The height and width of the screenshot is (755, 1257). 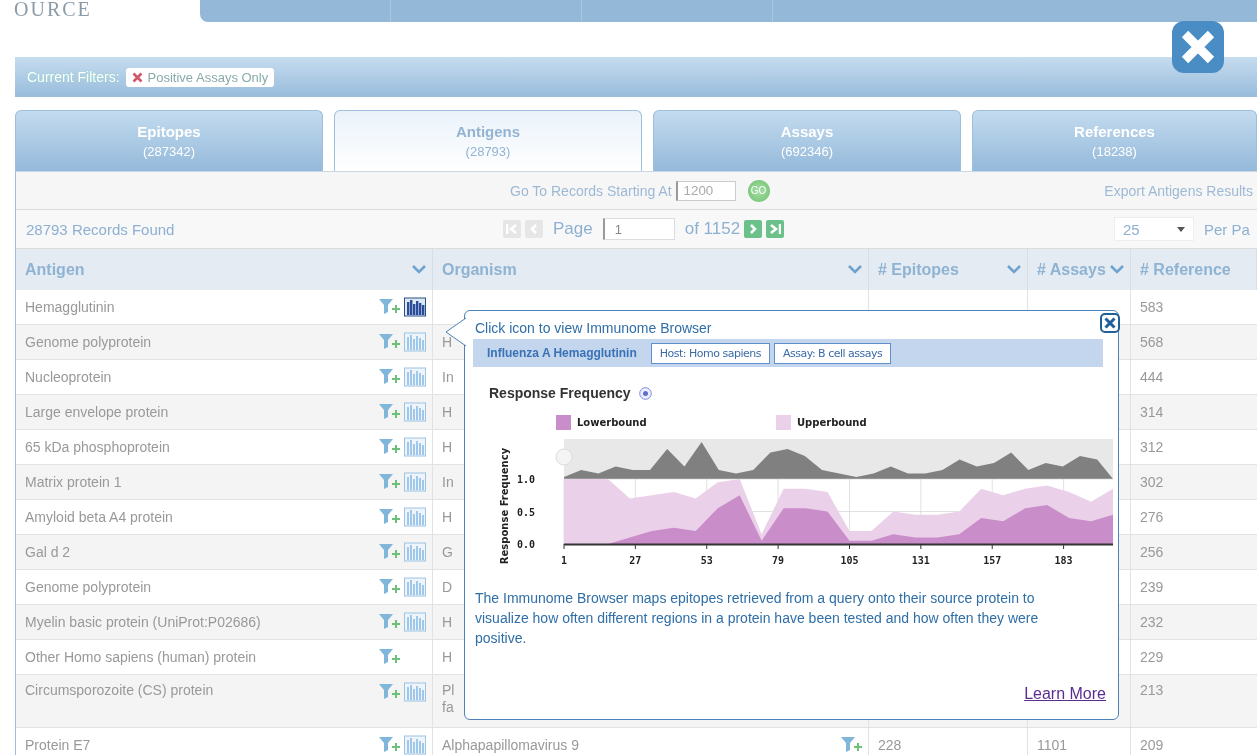 I want to click on table-cell-text: Protein E7, so click(x=58, y=745).